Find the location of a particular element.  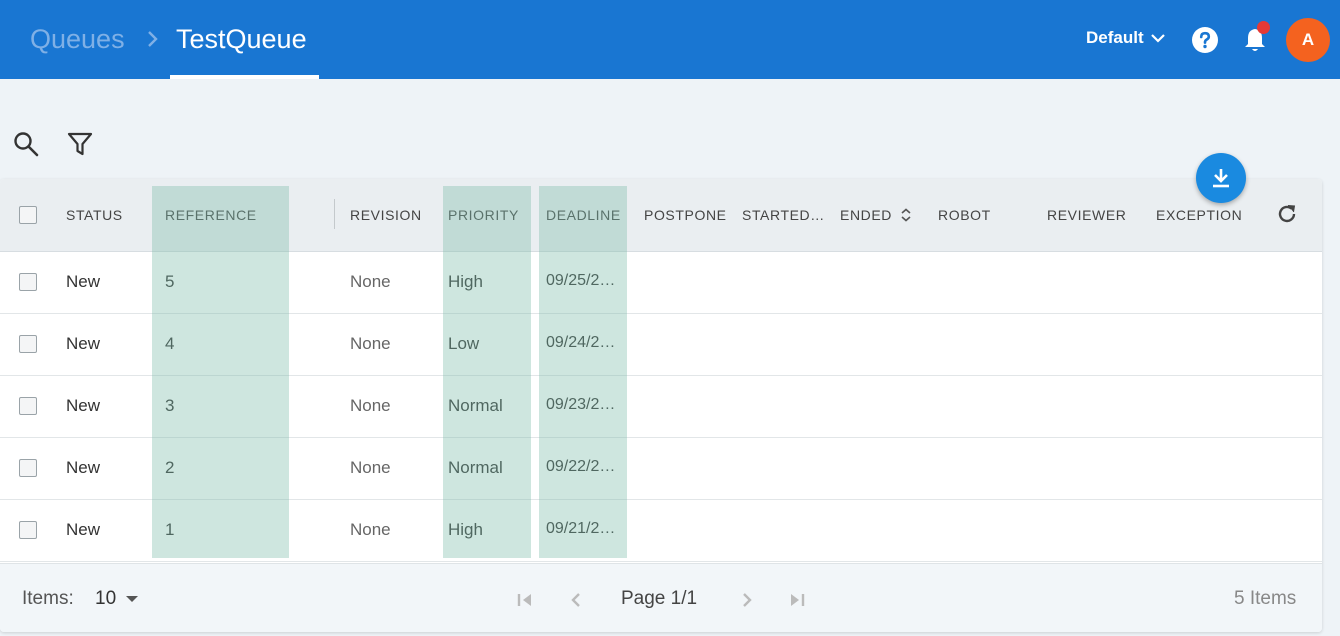

tenant-selector: Default is located at coordinates (1126, 38).